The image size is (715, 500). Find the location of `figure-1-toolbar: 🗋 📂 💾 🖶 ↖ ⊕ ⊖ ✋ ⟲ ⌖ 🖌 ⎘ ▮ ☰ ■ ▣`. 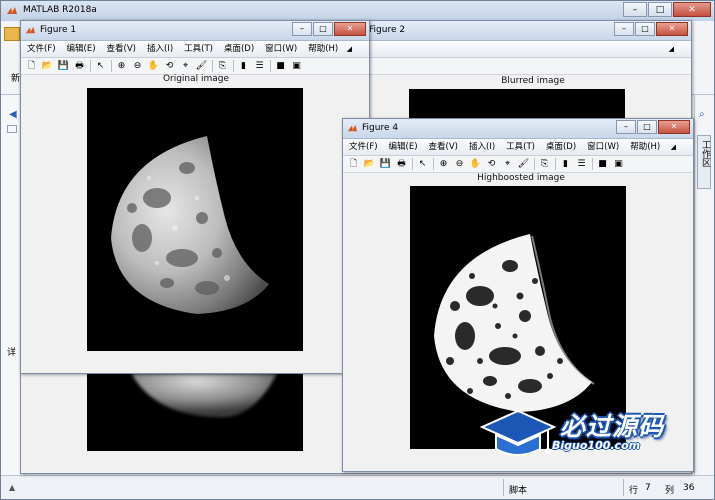

figure-1-toolbar: 🗋 📂 💾 🖶 ↖ ⊕ ⊖ ✋ ⟲ ⌖ 🖌 ⎘ ▮ ☰ ■ ▣ is located at coordinates (195, 66).